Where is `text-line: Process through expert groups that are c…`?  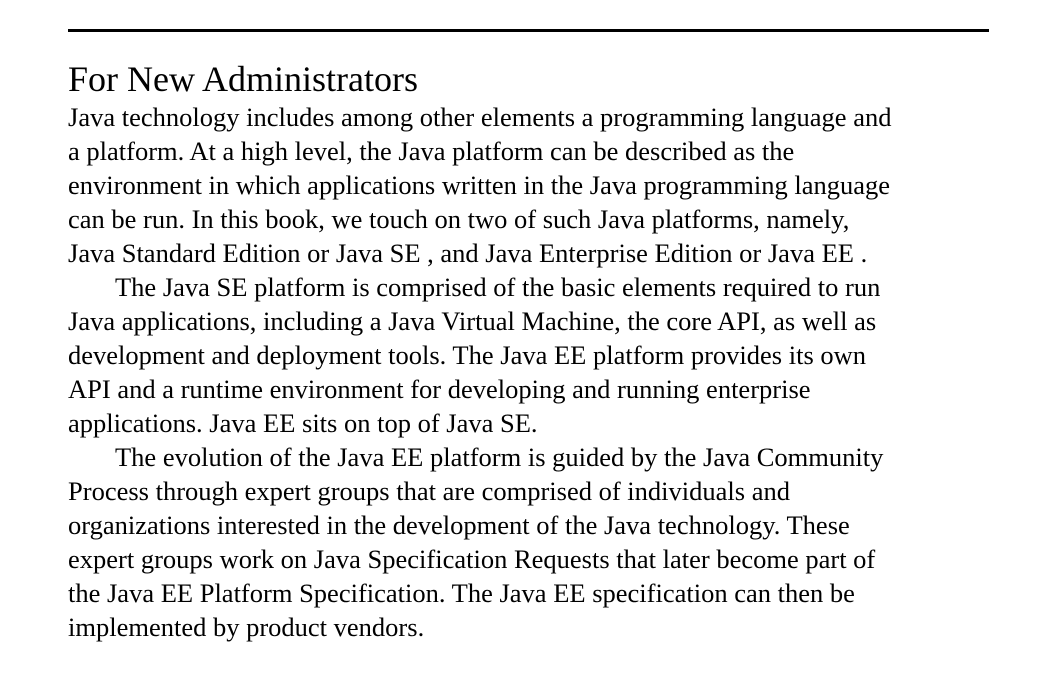
text-line: Process through expert groups that are c… is located at coordinates (429, 491).